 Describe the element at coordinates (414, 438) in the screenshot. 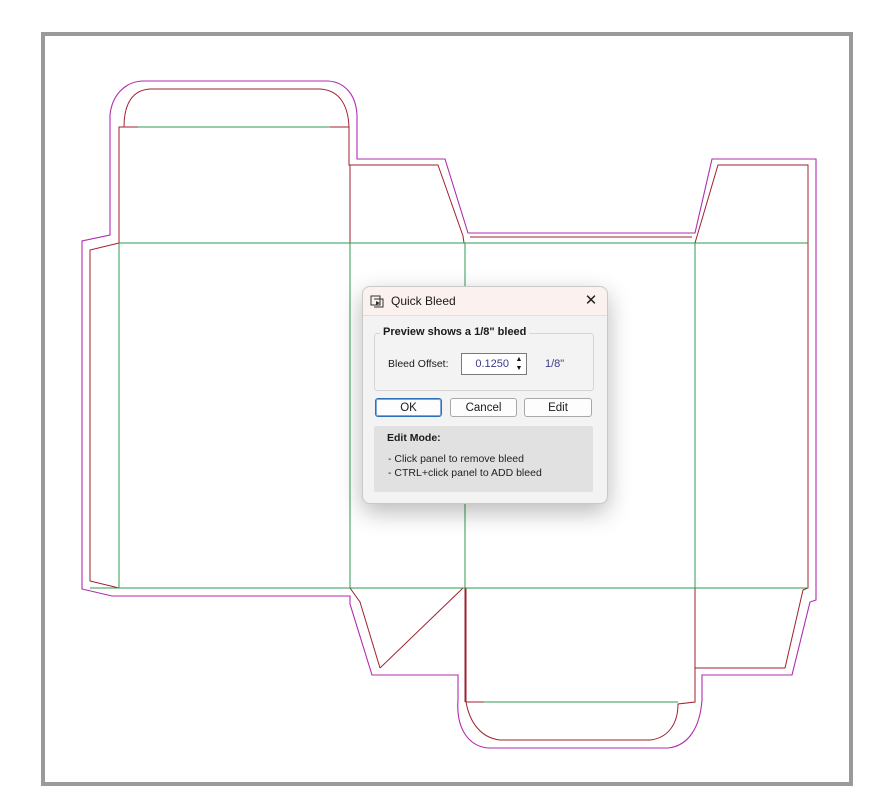

I see `edit-mode-title: Edit Mode:` at that location.